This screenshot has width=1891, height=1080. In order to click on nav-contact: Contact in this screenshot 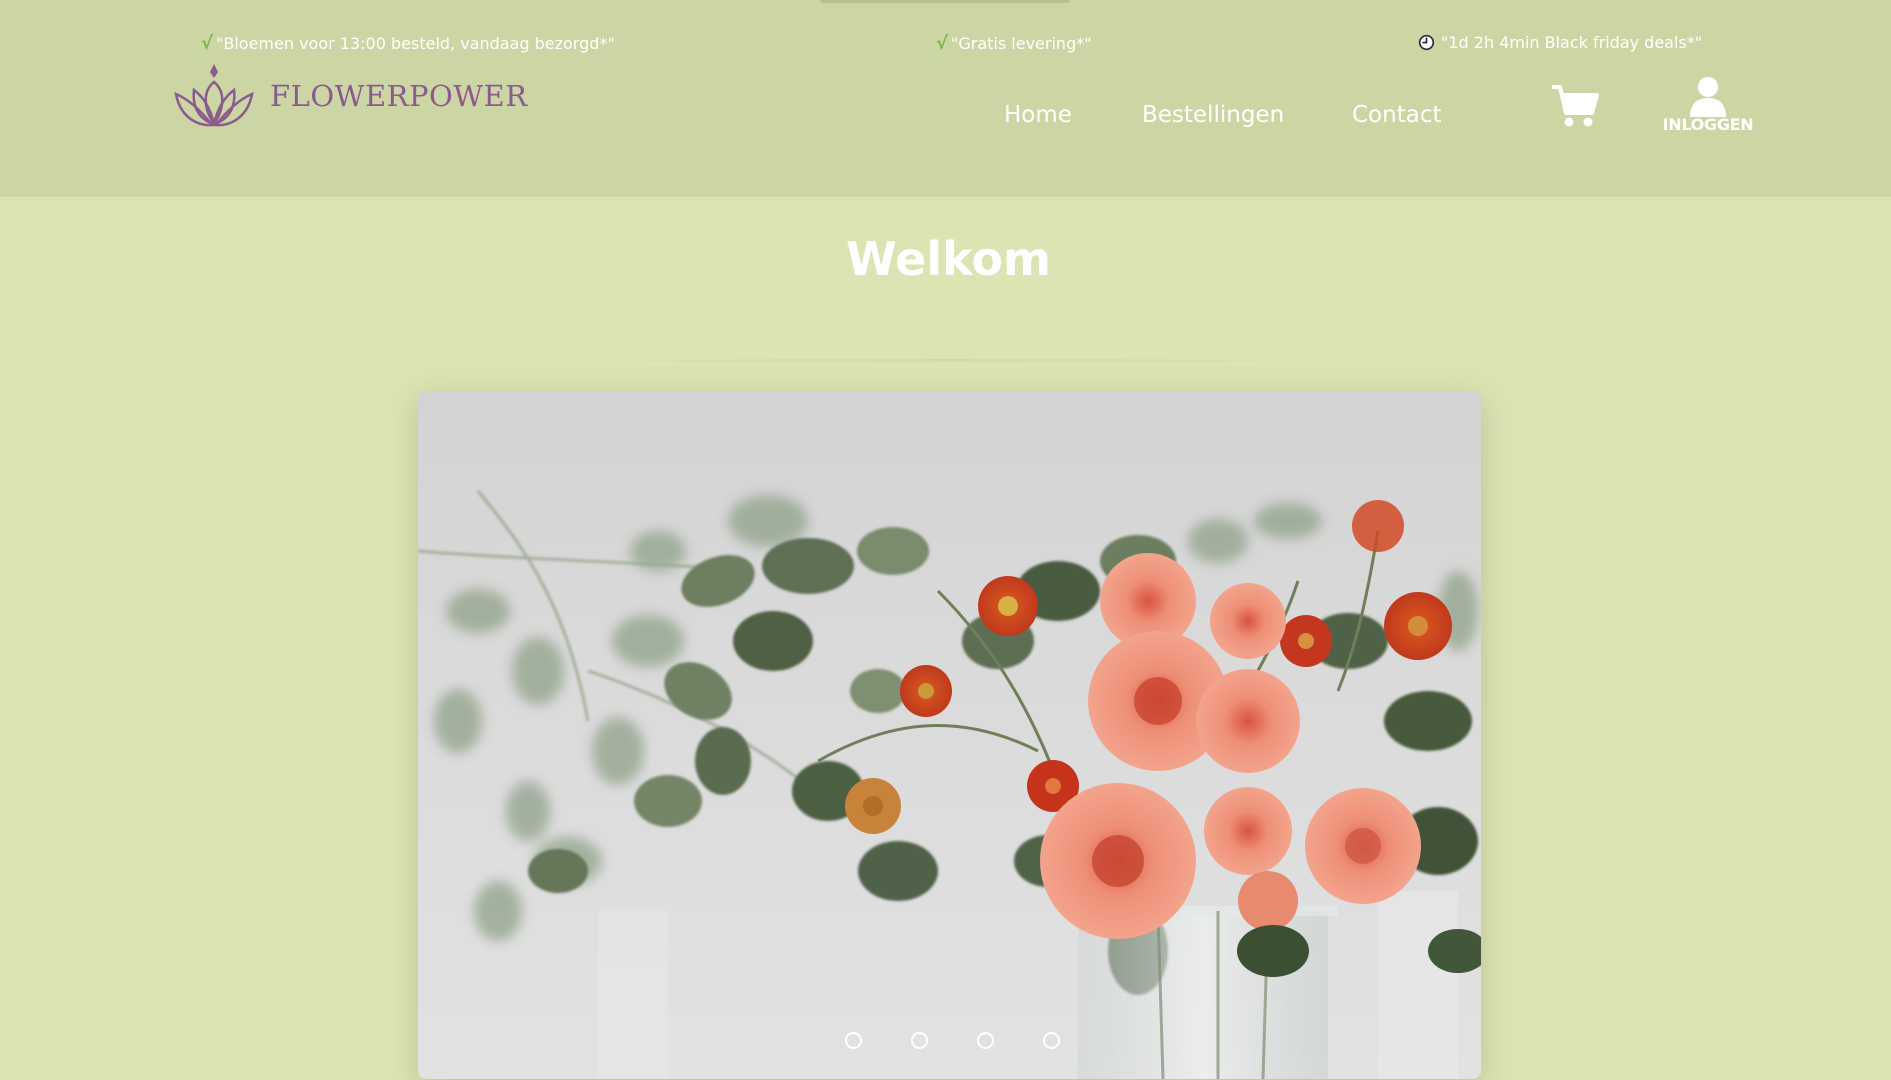, I will do `click(1396, 115)`.